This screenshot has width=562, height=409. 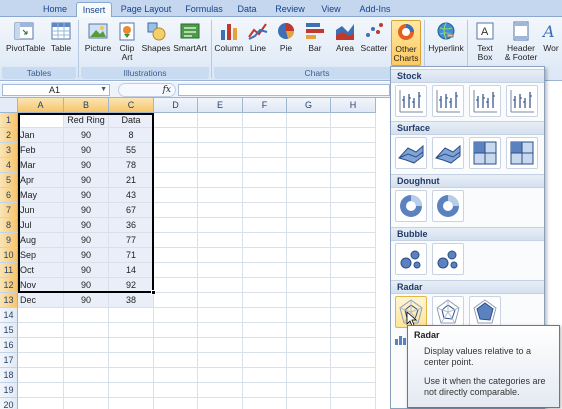 What do you see at coordinates (176, 120) in the screenshot?
I see `cell-d1` at bounding box center [176, 120].